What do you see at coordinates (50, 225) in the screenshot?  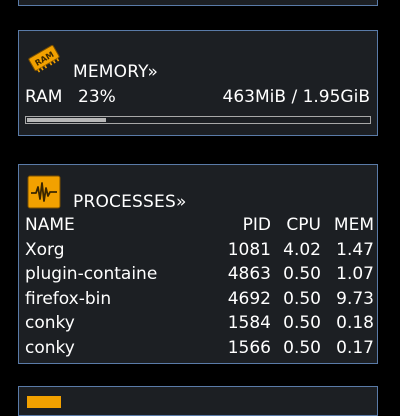 I see `column-header-name: NAME` at bounding box center [50, 225].